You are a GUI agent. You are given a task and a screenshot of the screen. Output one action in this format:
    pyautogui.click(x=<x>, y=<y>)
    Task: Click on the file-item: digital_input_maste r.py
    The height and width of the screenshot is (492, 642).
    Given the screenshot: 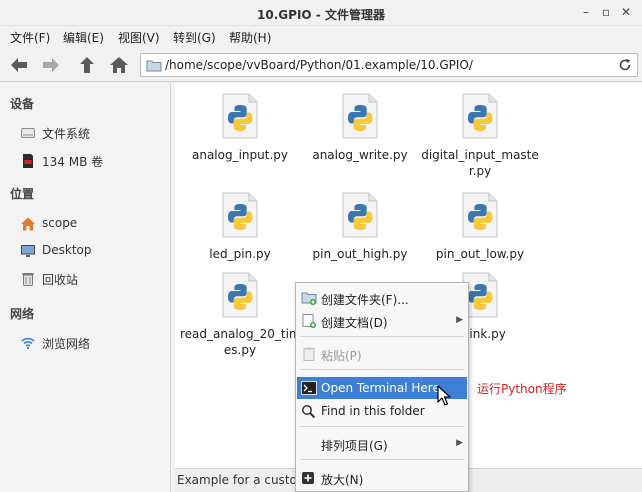 What is the action you would take?
    pyautogui.click(x=480, y=136)
    